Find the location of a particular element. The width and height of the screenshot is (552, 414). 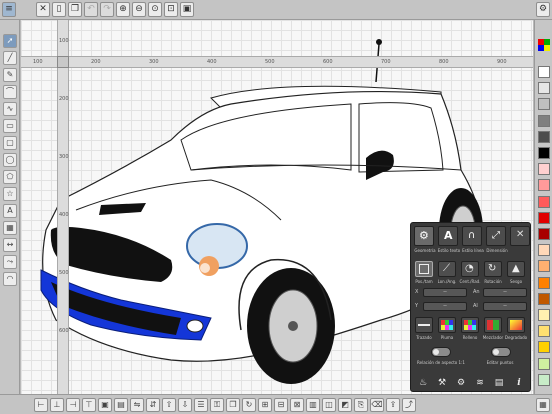

tab-line-style: ∩ is located at coordinates (472, 236).